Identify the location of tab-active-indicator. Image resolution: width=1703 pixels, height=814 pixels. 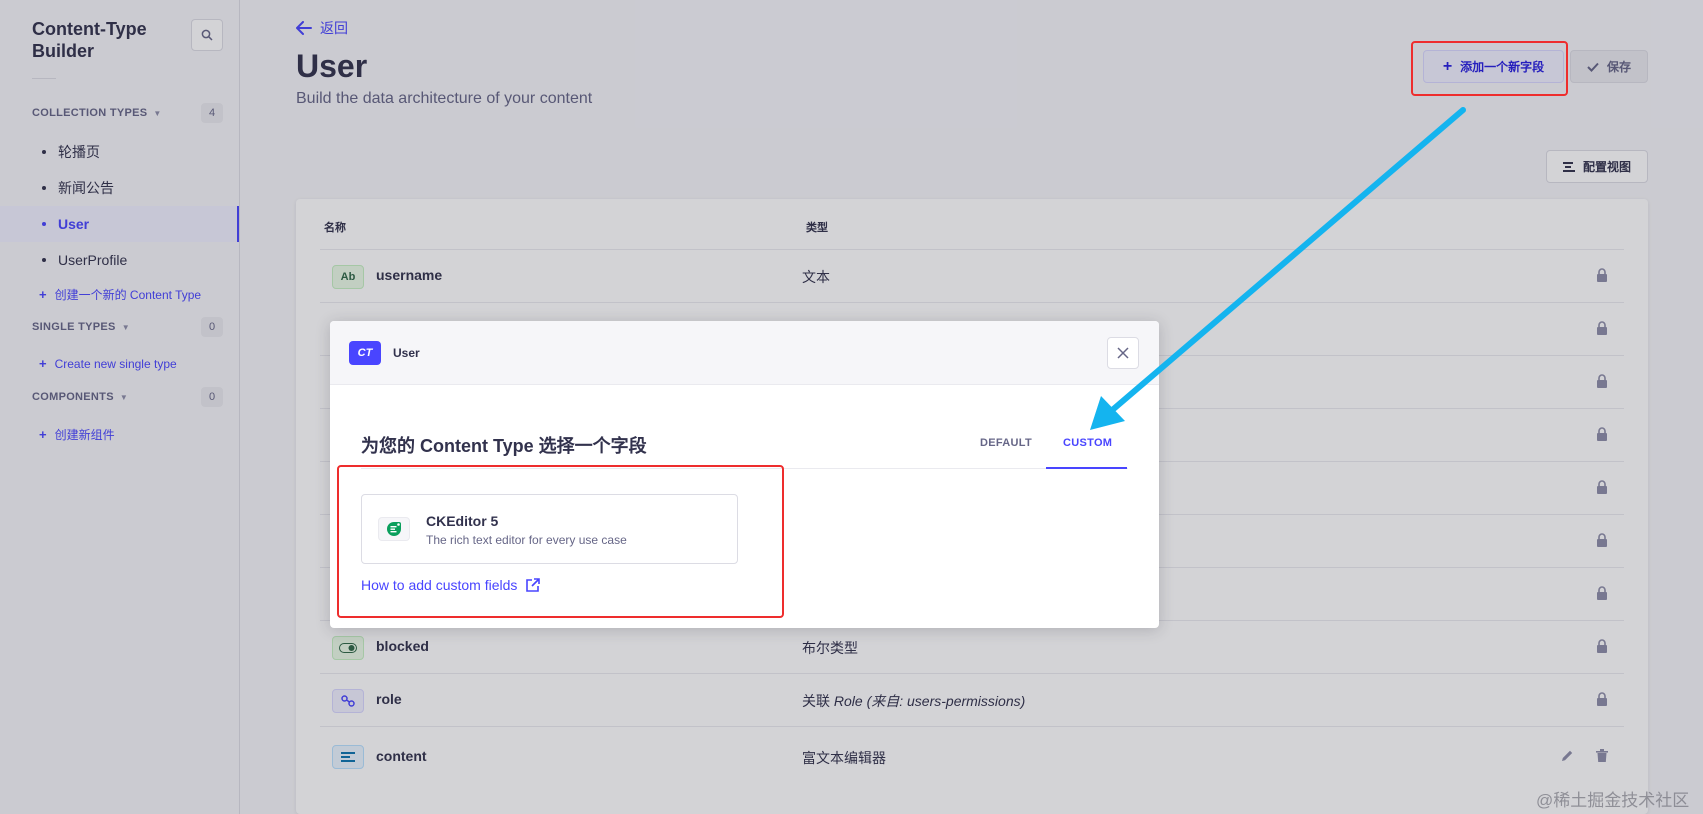
(1086, 468).